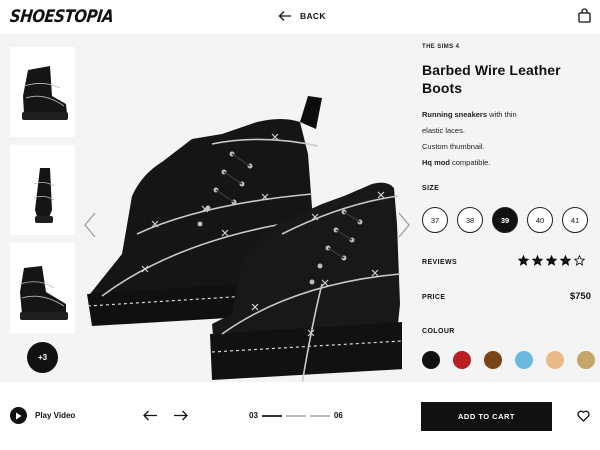  Describe the element at coordinates (455, 114) in the screenshot. I see `desc-bold-1: Running sneakers` at that location.